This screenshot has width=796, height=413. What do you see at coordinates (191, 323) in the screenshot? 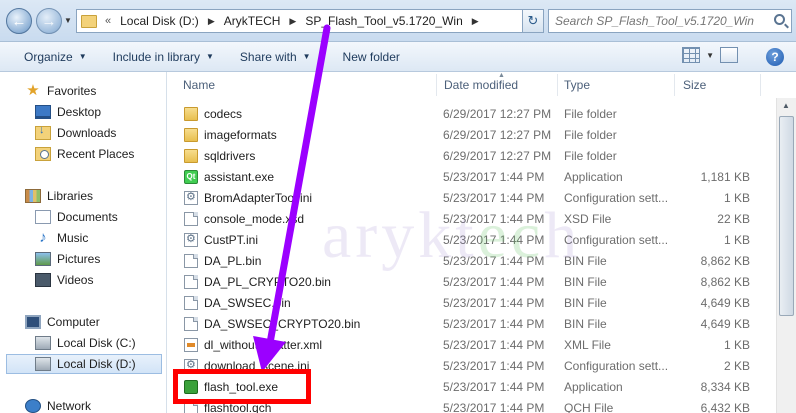
I see `file-icon` at bounding box center [191, 323].